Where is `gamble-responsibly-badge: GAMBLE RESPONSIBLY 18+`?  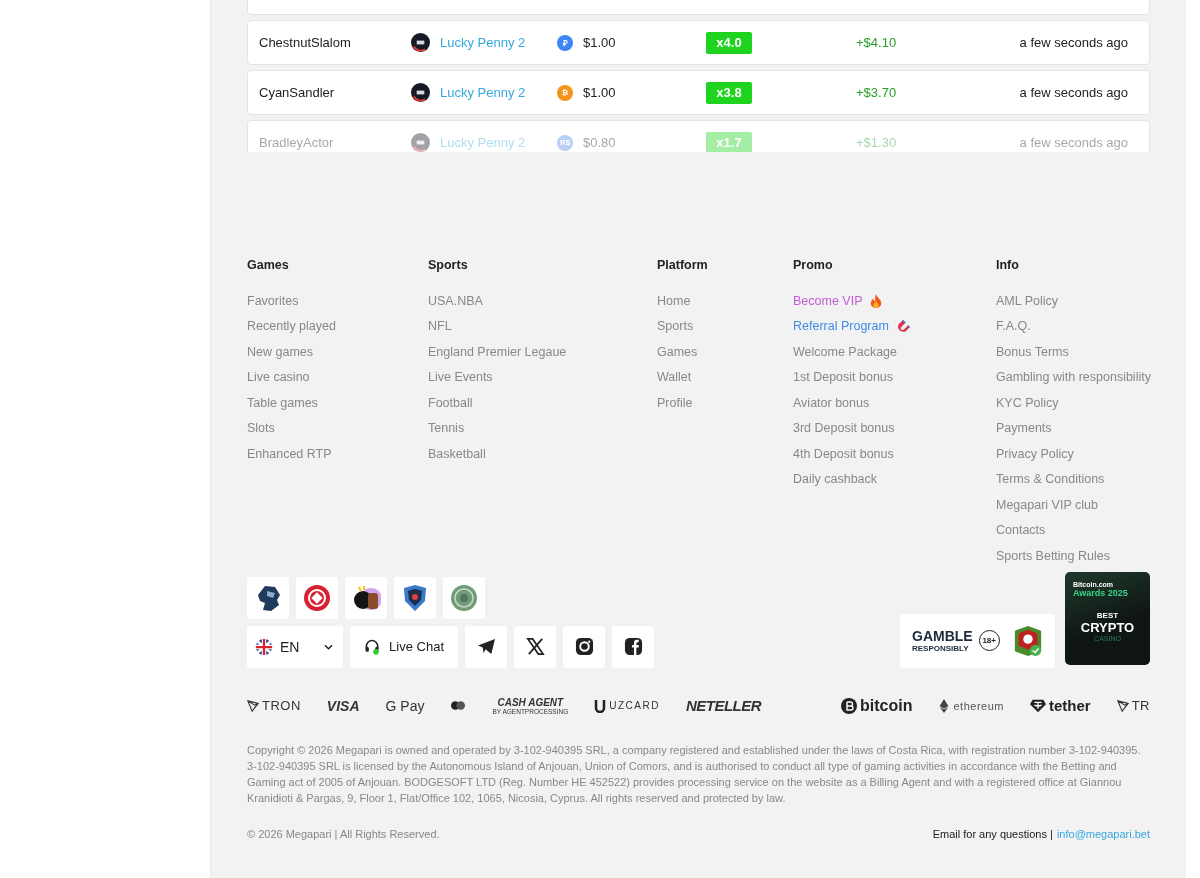 gamble-responsibly-badge: GAMBLE RESPONSIBLY 18+ is located at coordinates (977, 640).